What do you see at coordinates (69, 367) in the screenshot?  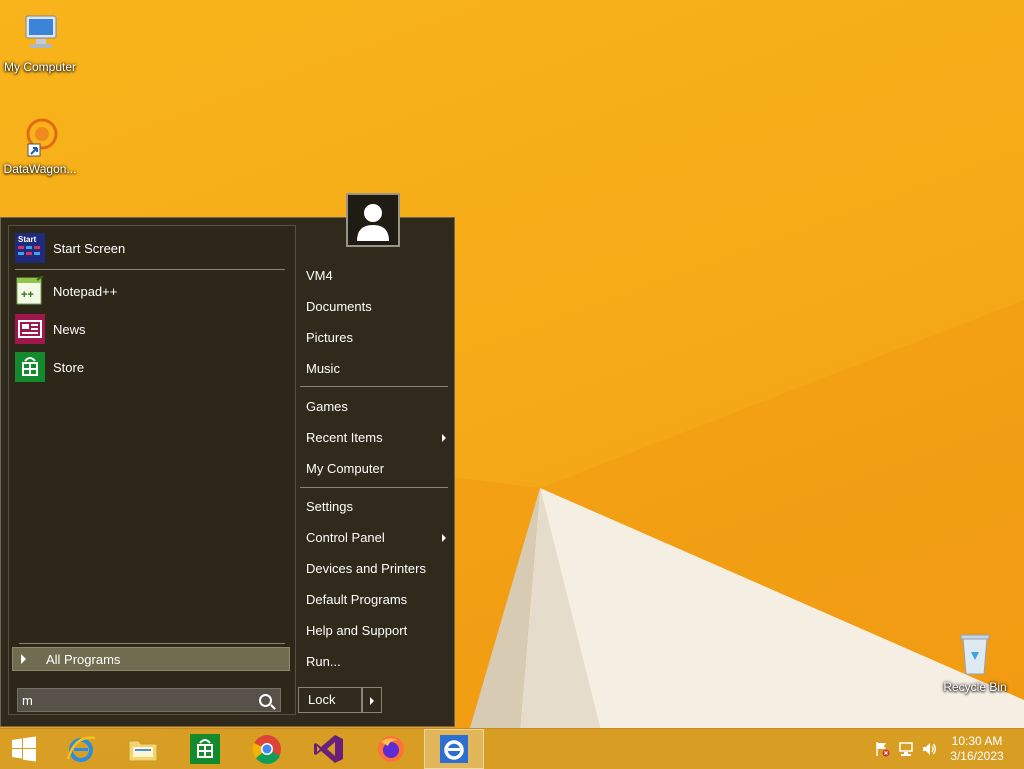 I see `start-item-label: Store` at bounding box center [69, 367].